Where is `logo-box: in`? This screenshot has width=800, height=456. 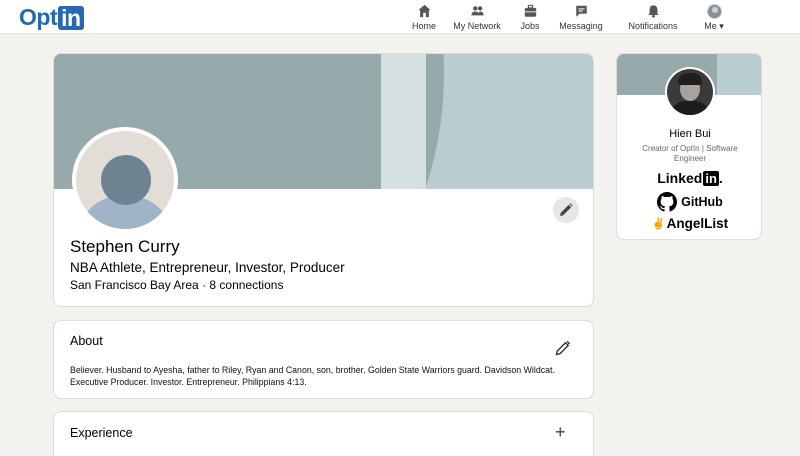
logo-box: in is located at coordinates (71, 17).